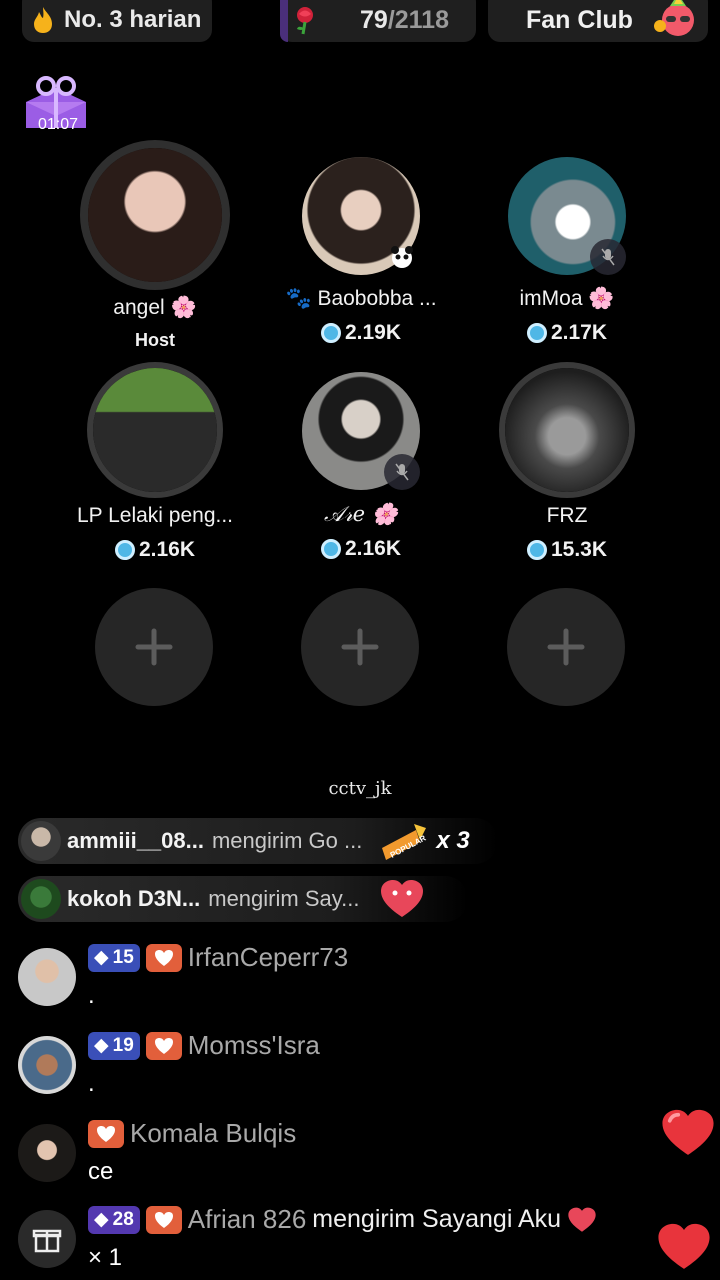  I want to click on seat-name: FRZ, so click(567, 515).